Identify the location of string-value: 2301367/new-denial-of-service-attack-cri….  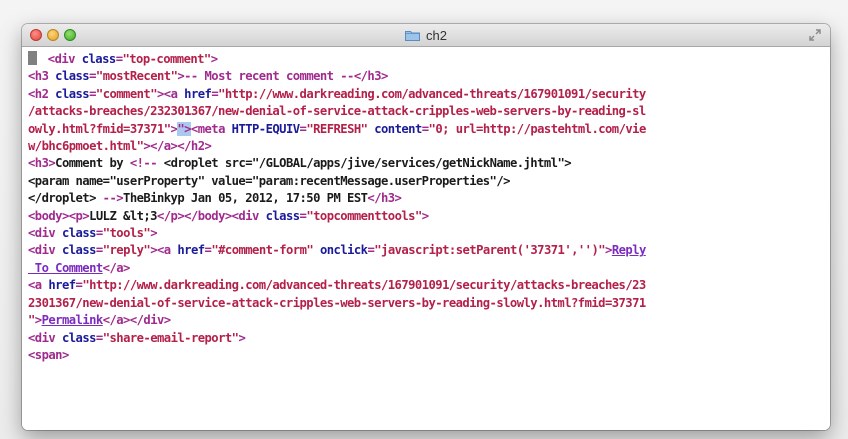
(337, 302).